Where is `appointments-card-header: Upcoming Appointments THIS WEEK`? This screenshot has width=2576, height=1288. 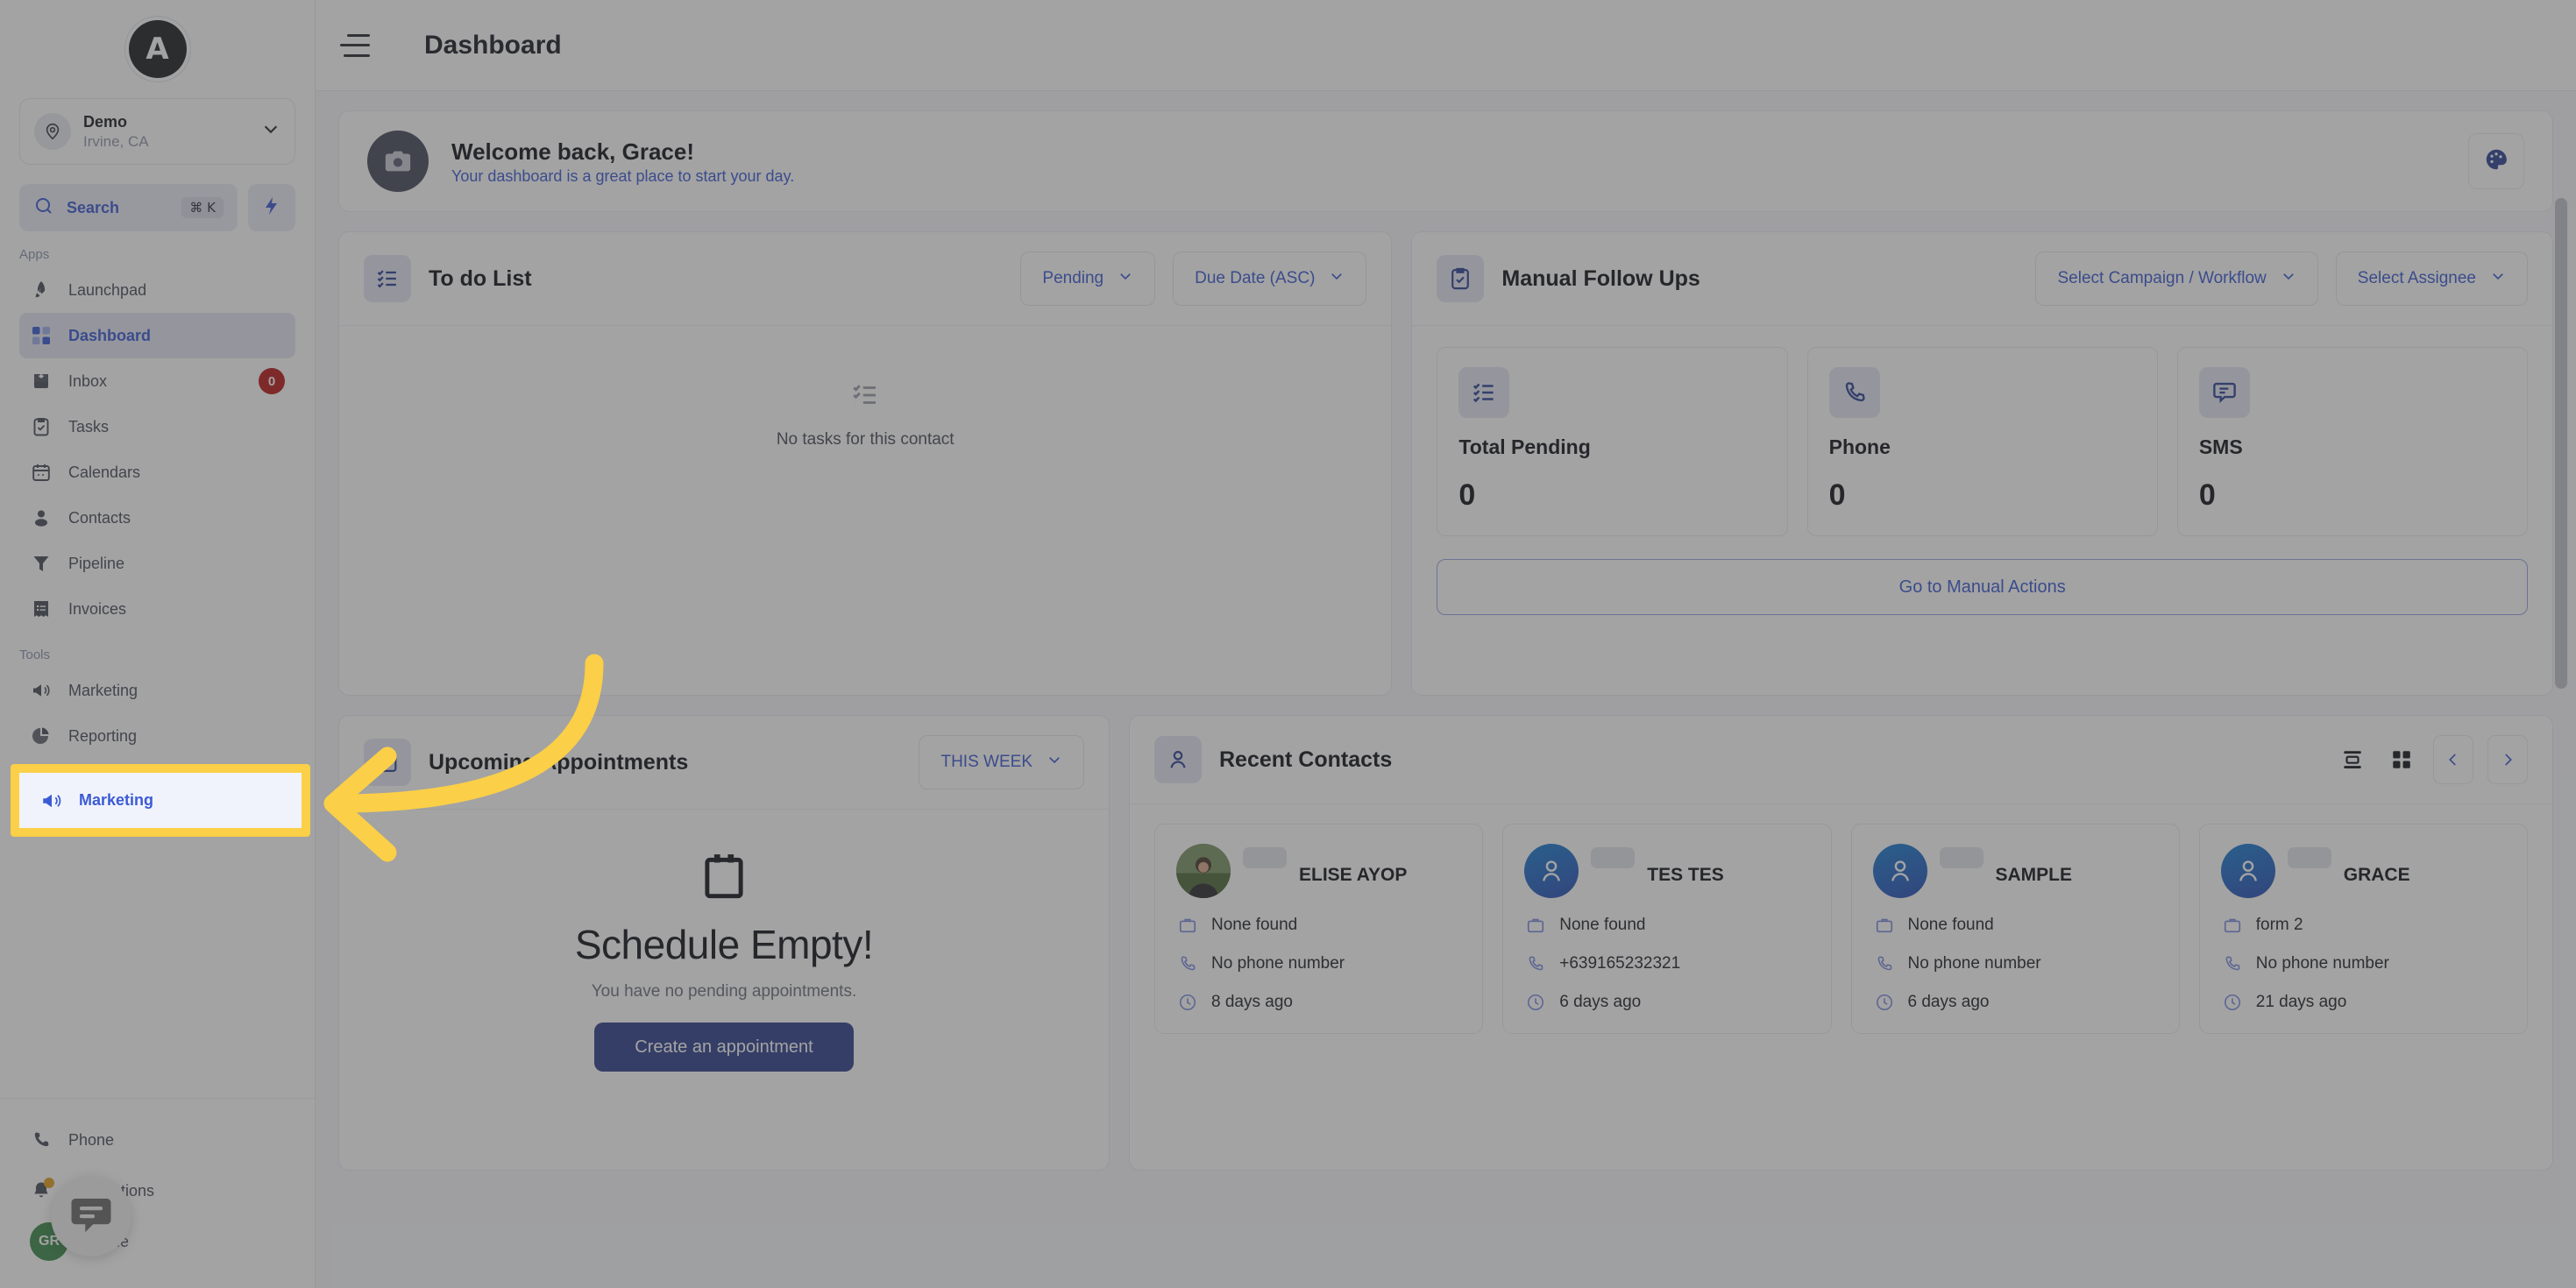 appointments-card-header: Upcoming Appointments THIS WEEK is located at coordinates (724, 763).